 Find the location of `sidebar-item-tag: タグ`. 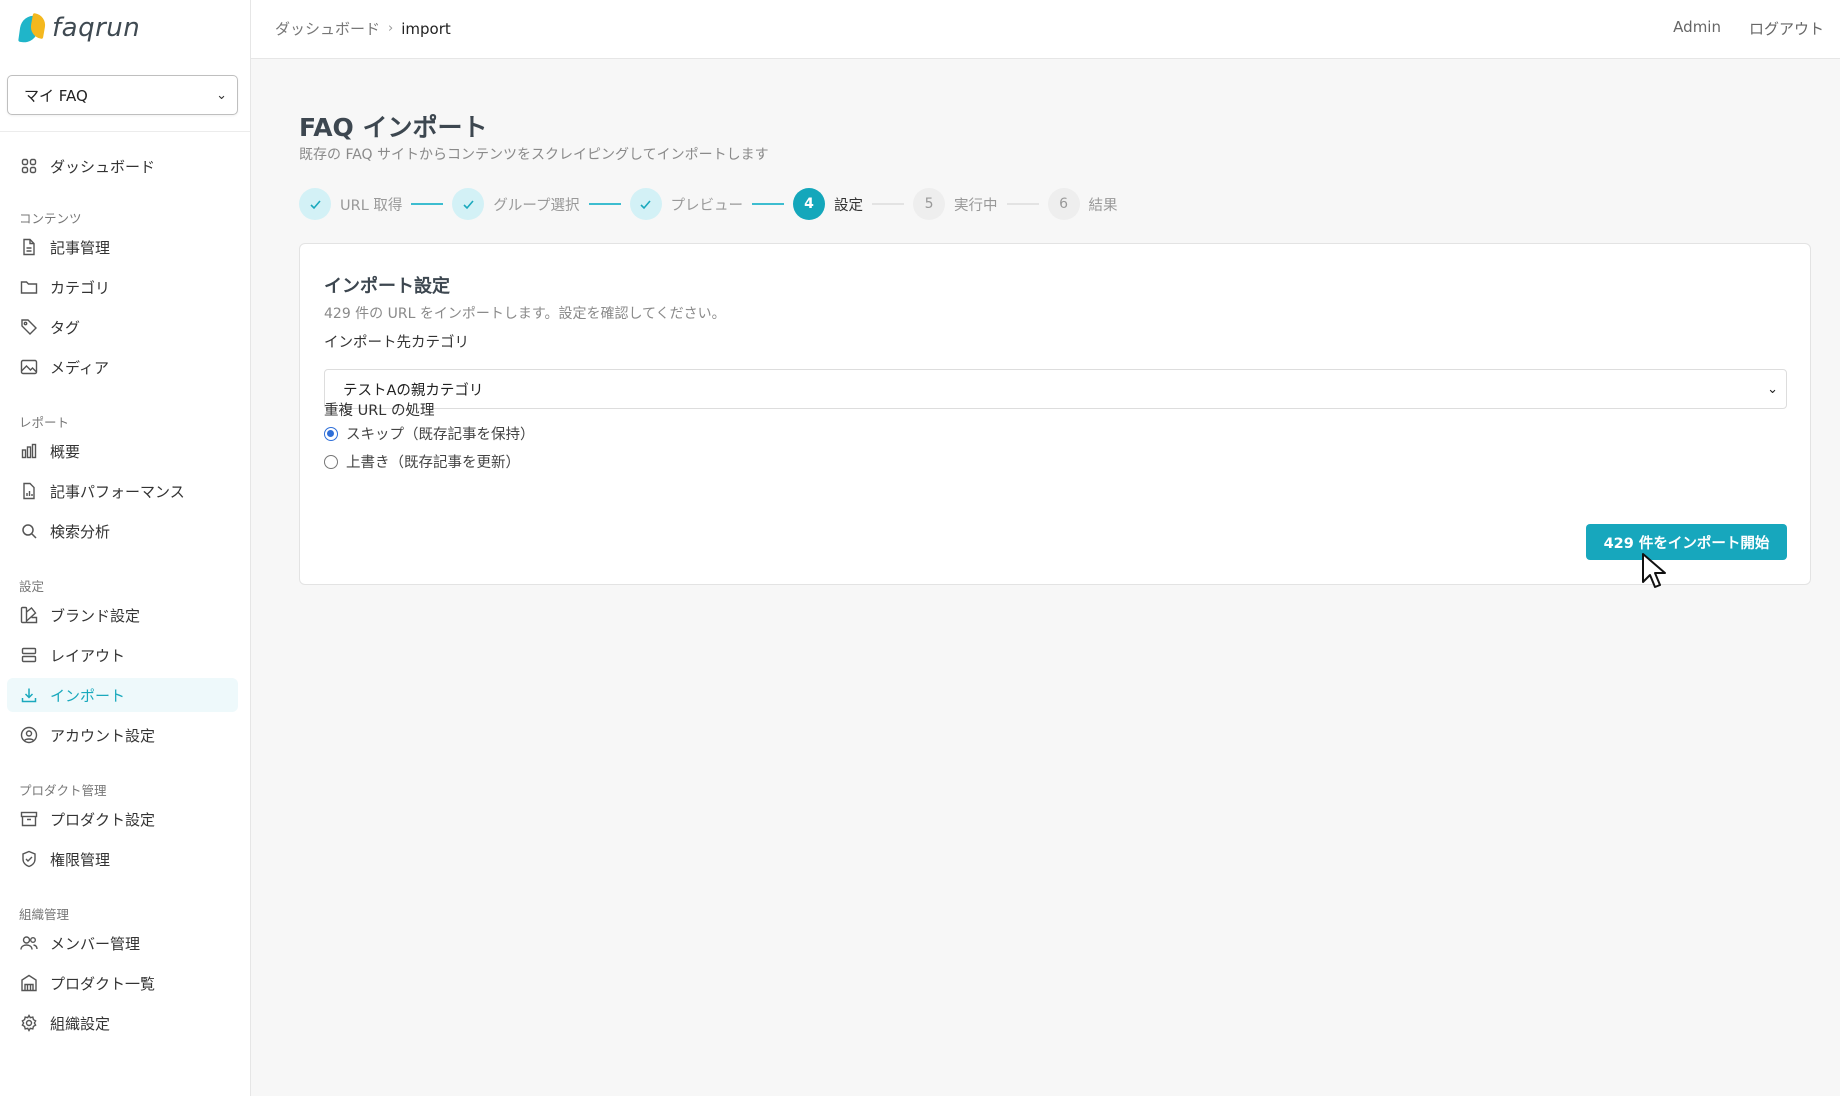

sidebar-item-tag: タグ is located at coordinates (122, 327).